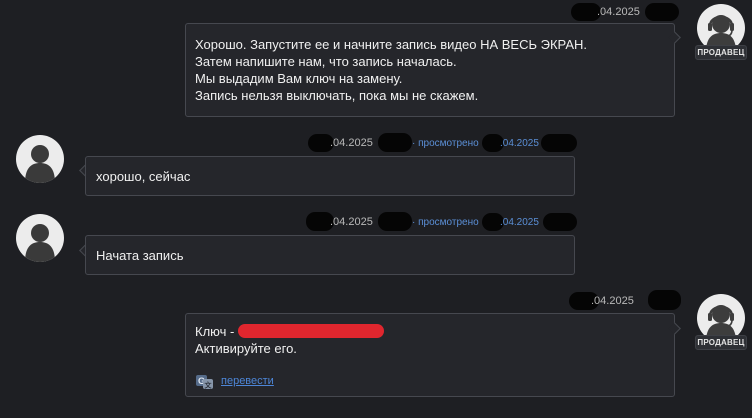  What do you see at coordinates (246, 348) in the screenshot?
I see `message-text: Активируйте его.` at bounding box center [246, 348].